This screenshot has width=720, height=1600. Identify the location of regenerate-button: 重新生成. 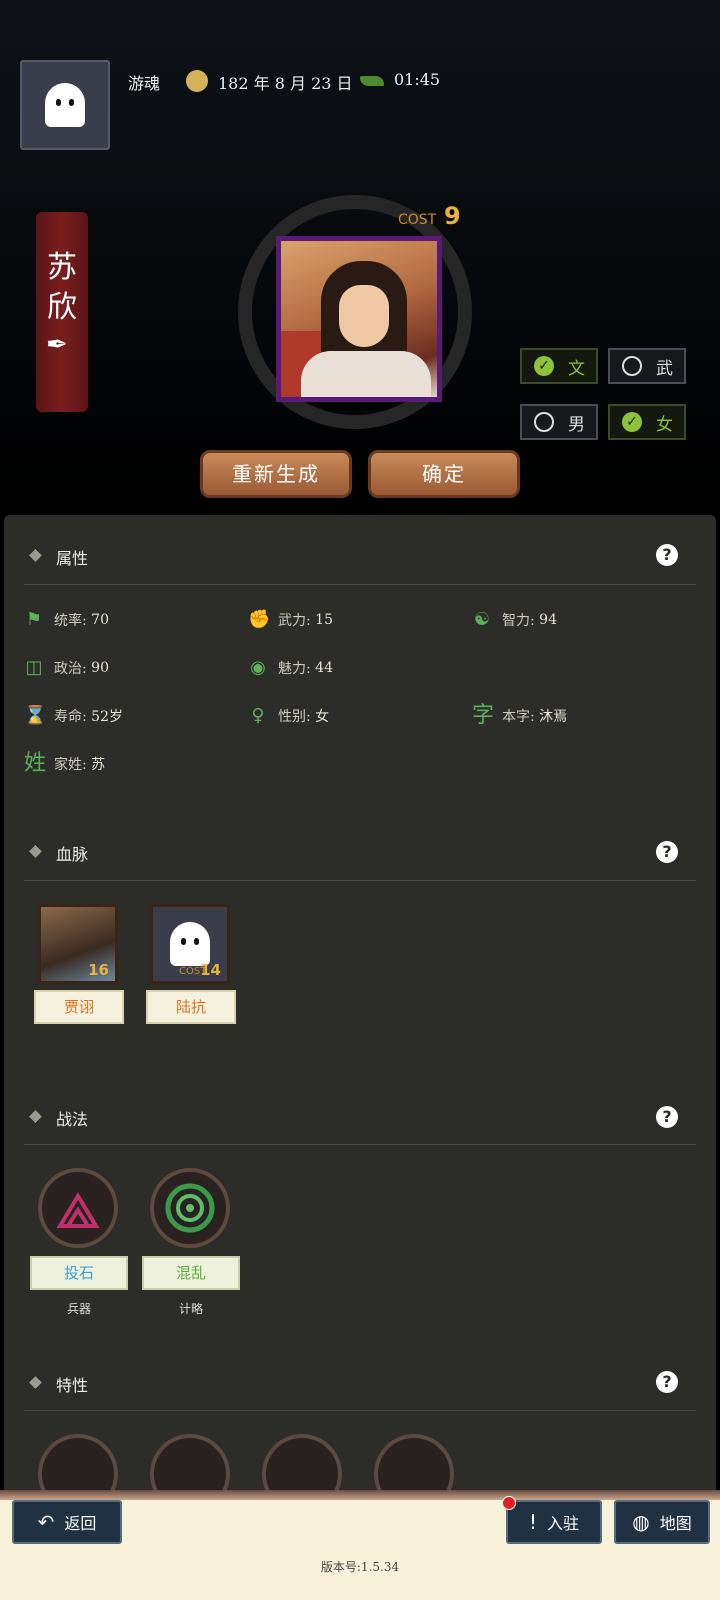
(276, 474).